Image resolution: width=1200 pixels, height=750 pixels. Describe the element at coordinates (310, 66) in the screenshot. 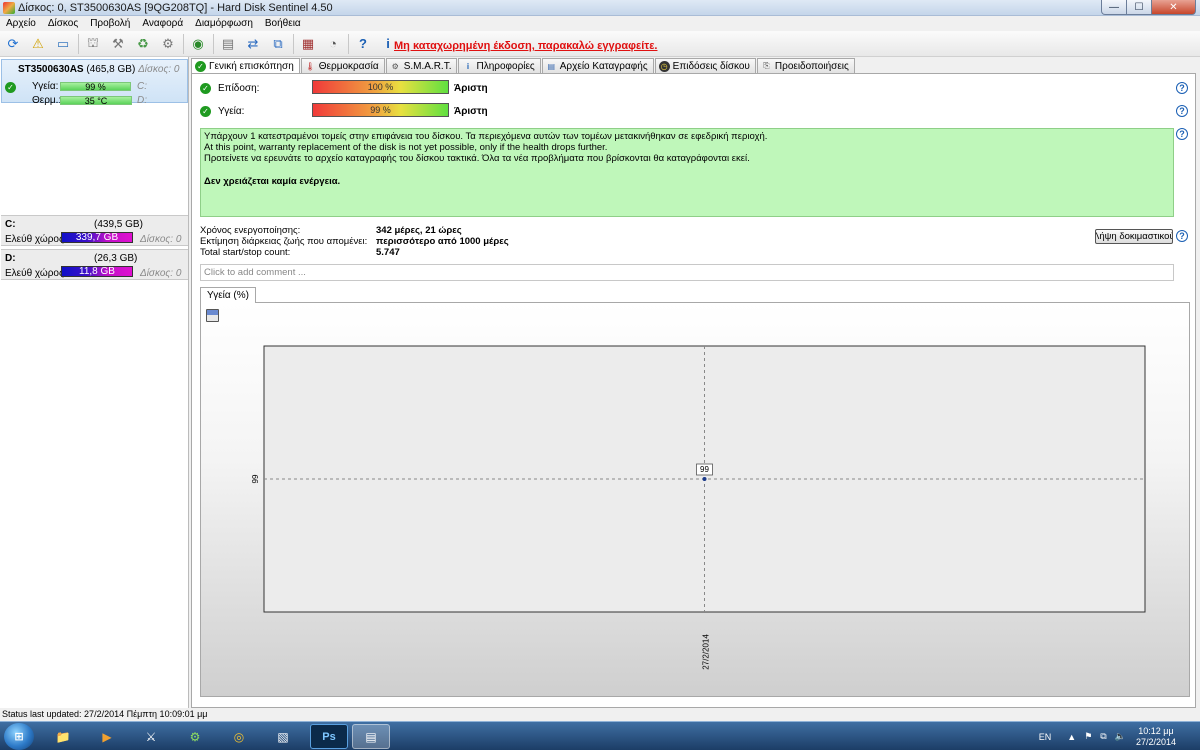

I see `thermometer-icon: 🌡` at that location.